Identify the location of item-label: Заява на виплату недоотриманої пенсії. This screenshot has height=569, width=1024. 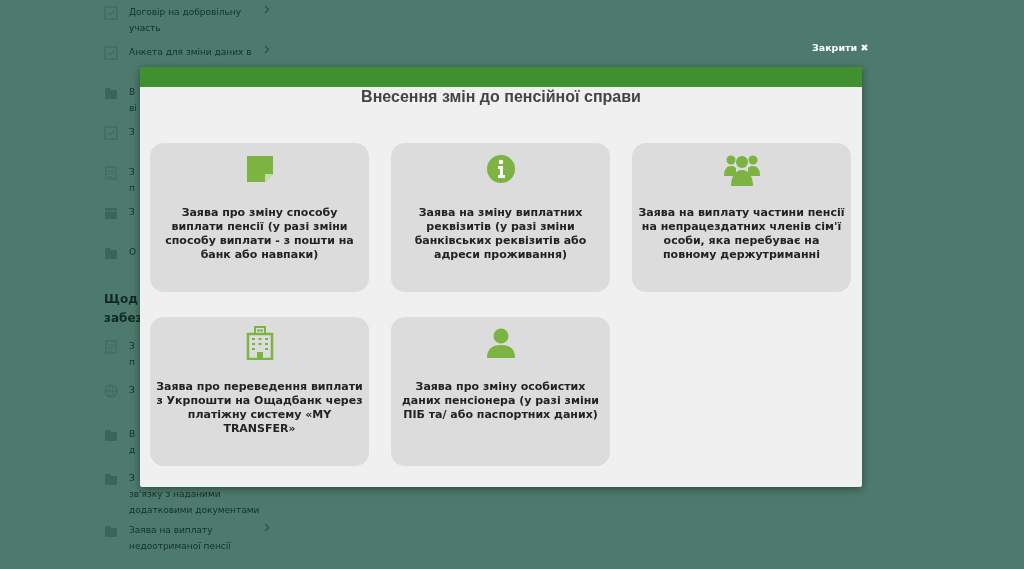
(180, 538).